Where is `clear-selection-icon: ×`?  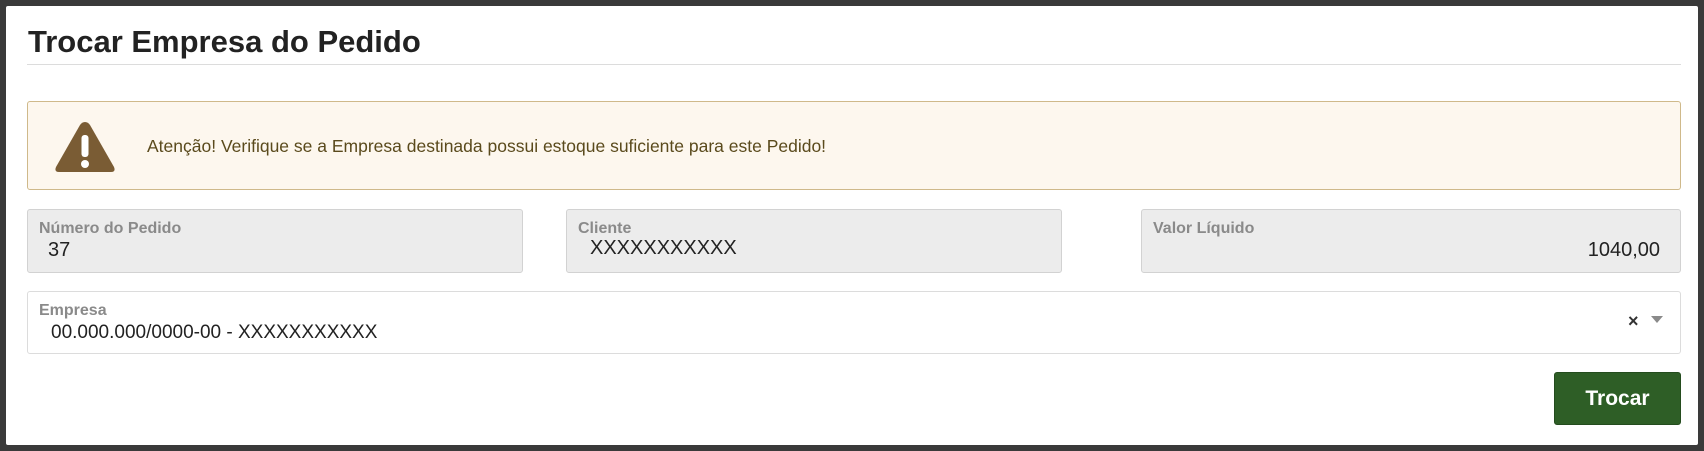
clear-selection-icon: × is located at coordinates (1633, 321).